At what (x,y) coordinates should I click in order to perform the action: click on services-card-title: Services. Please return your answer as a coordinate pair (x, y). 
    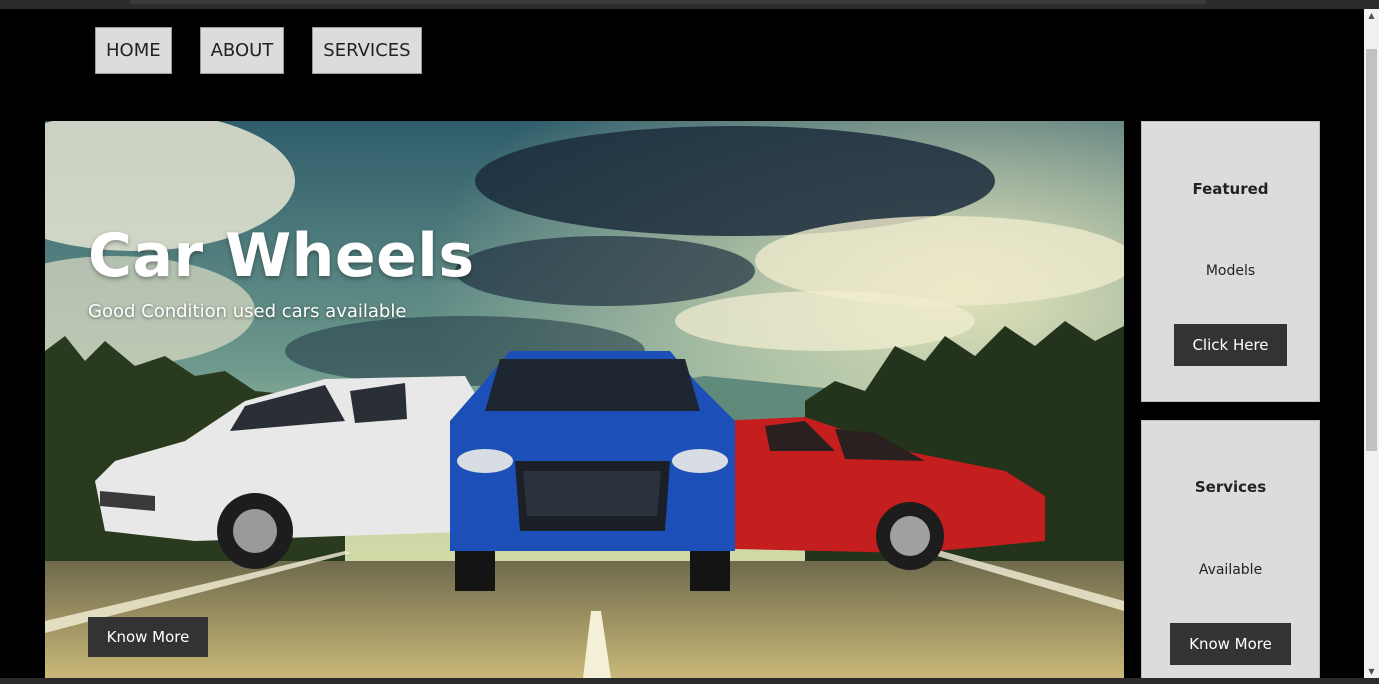
    Looking at the image, I should click on (1230, 487).